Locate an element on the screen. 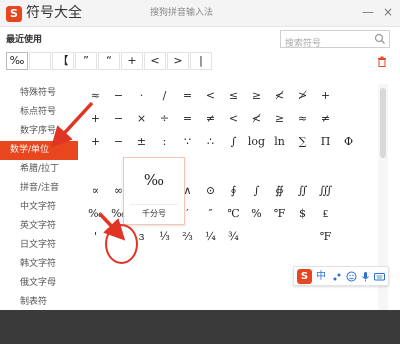  sidebar-item: 数字序号 is located at coordinates (39, 131).